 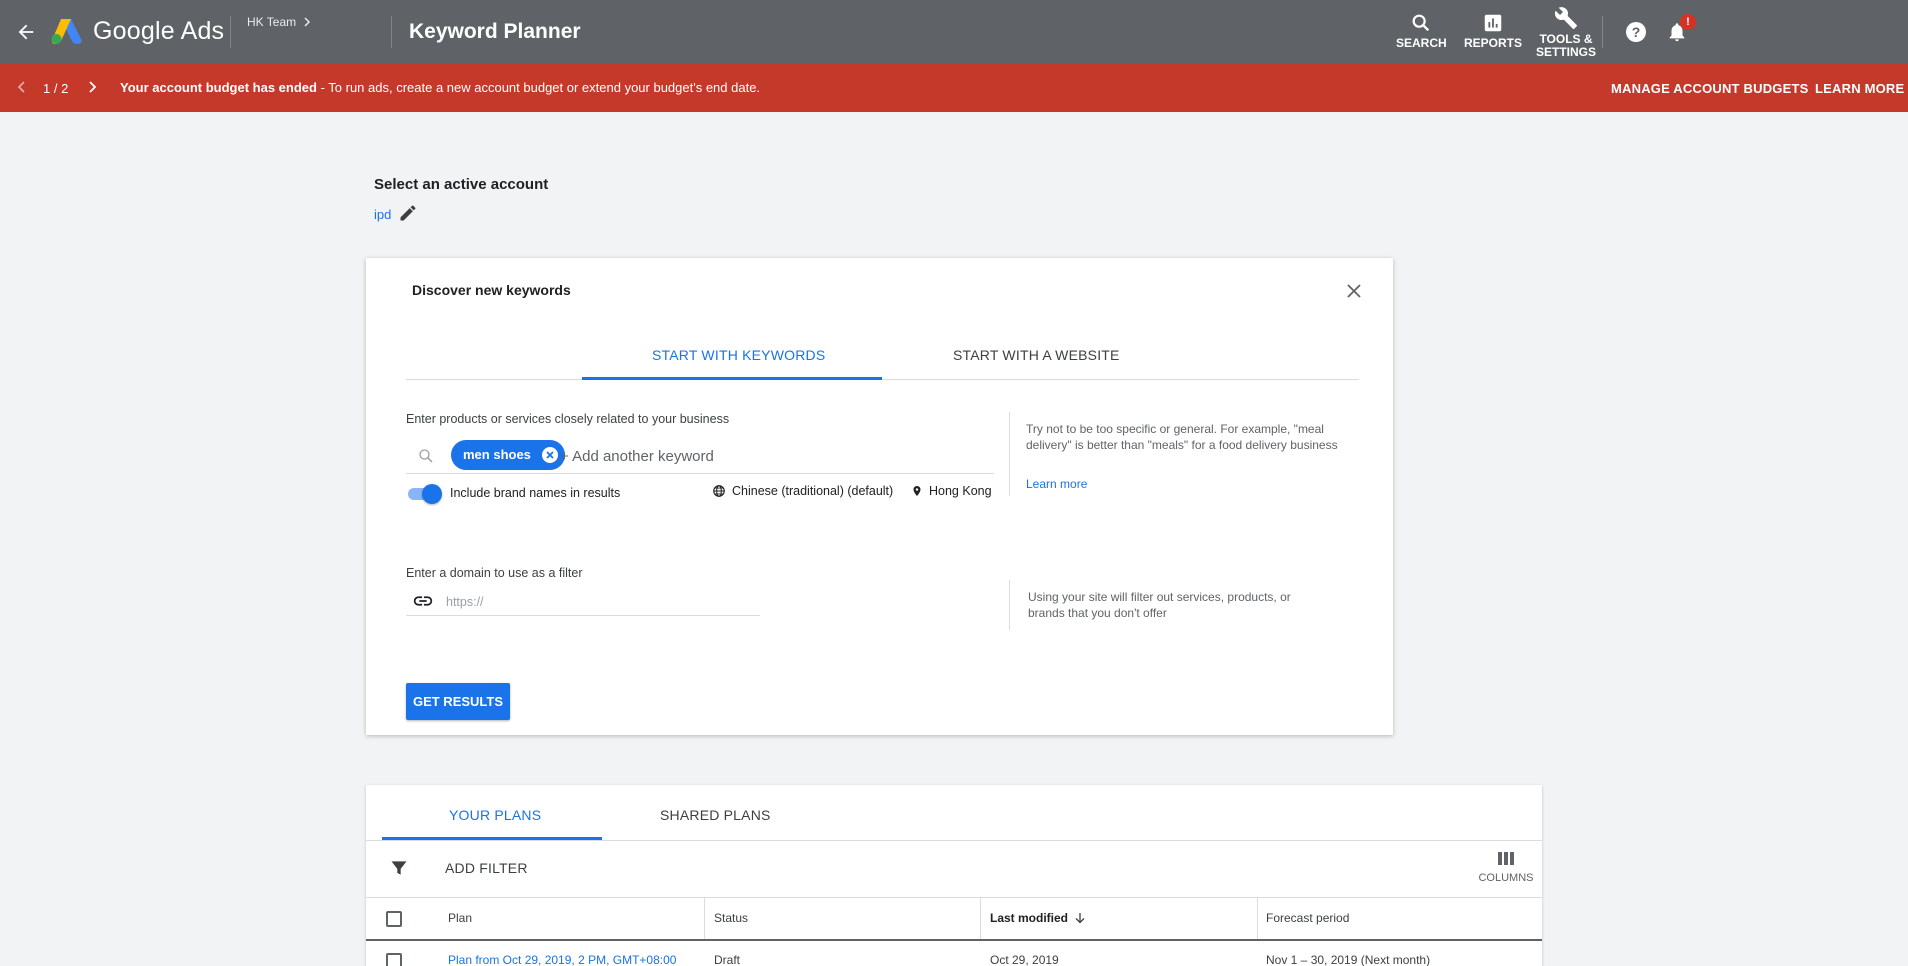 What do you see at coordinates (954, 940) in the screenshot?
I see `header-row-divider` at bounding box center [954, 940].